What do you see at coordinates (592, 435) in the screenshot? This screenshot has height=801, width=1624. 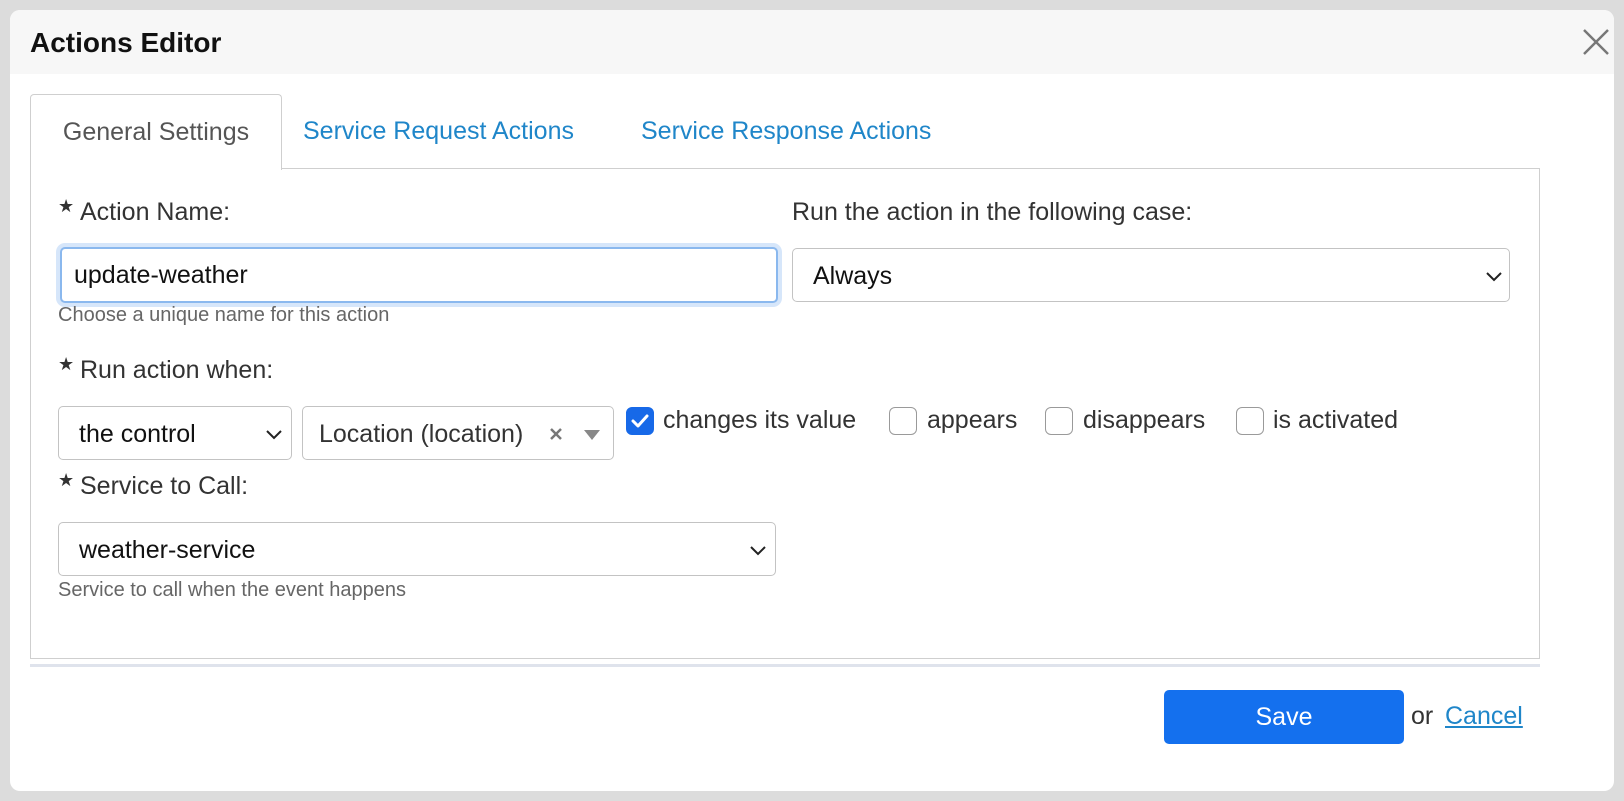 I see `caret-down-icon` at bounding box center [592, 435].